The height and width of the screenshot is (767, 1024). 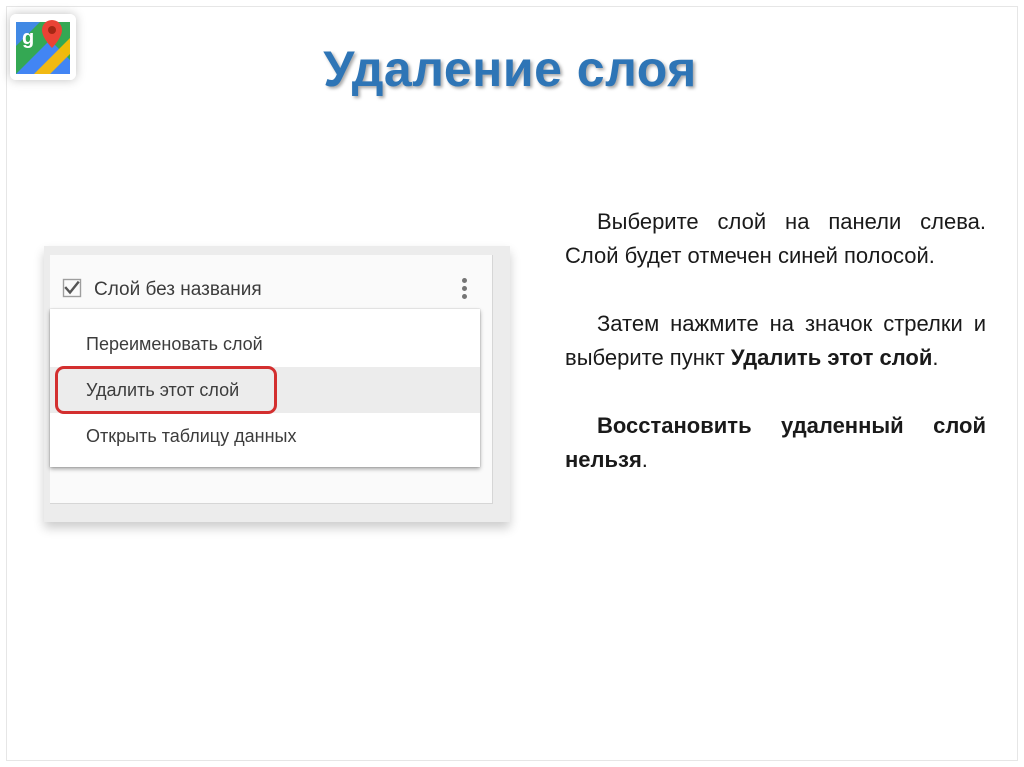 I want to click on highlight-frame, so click(x=166, y=390).